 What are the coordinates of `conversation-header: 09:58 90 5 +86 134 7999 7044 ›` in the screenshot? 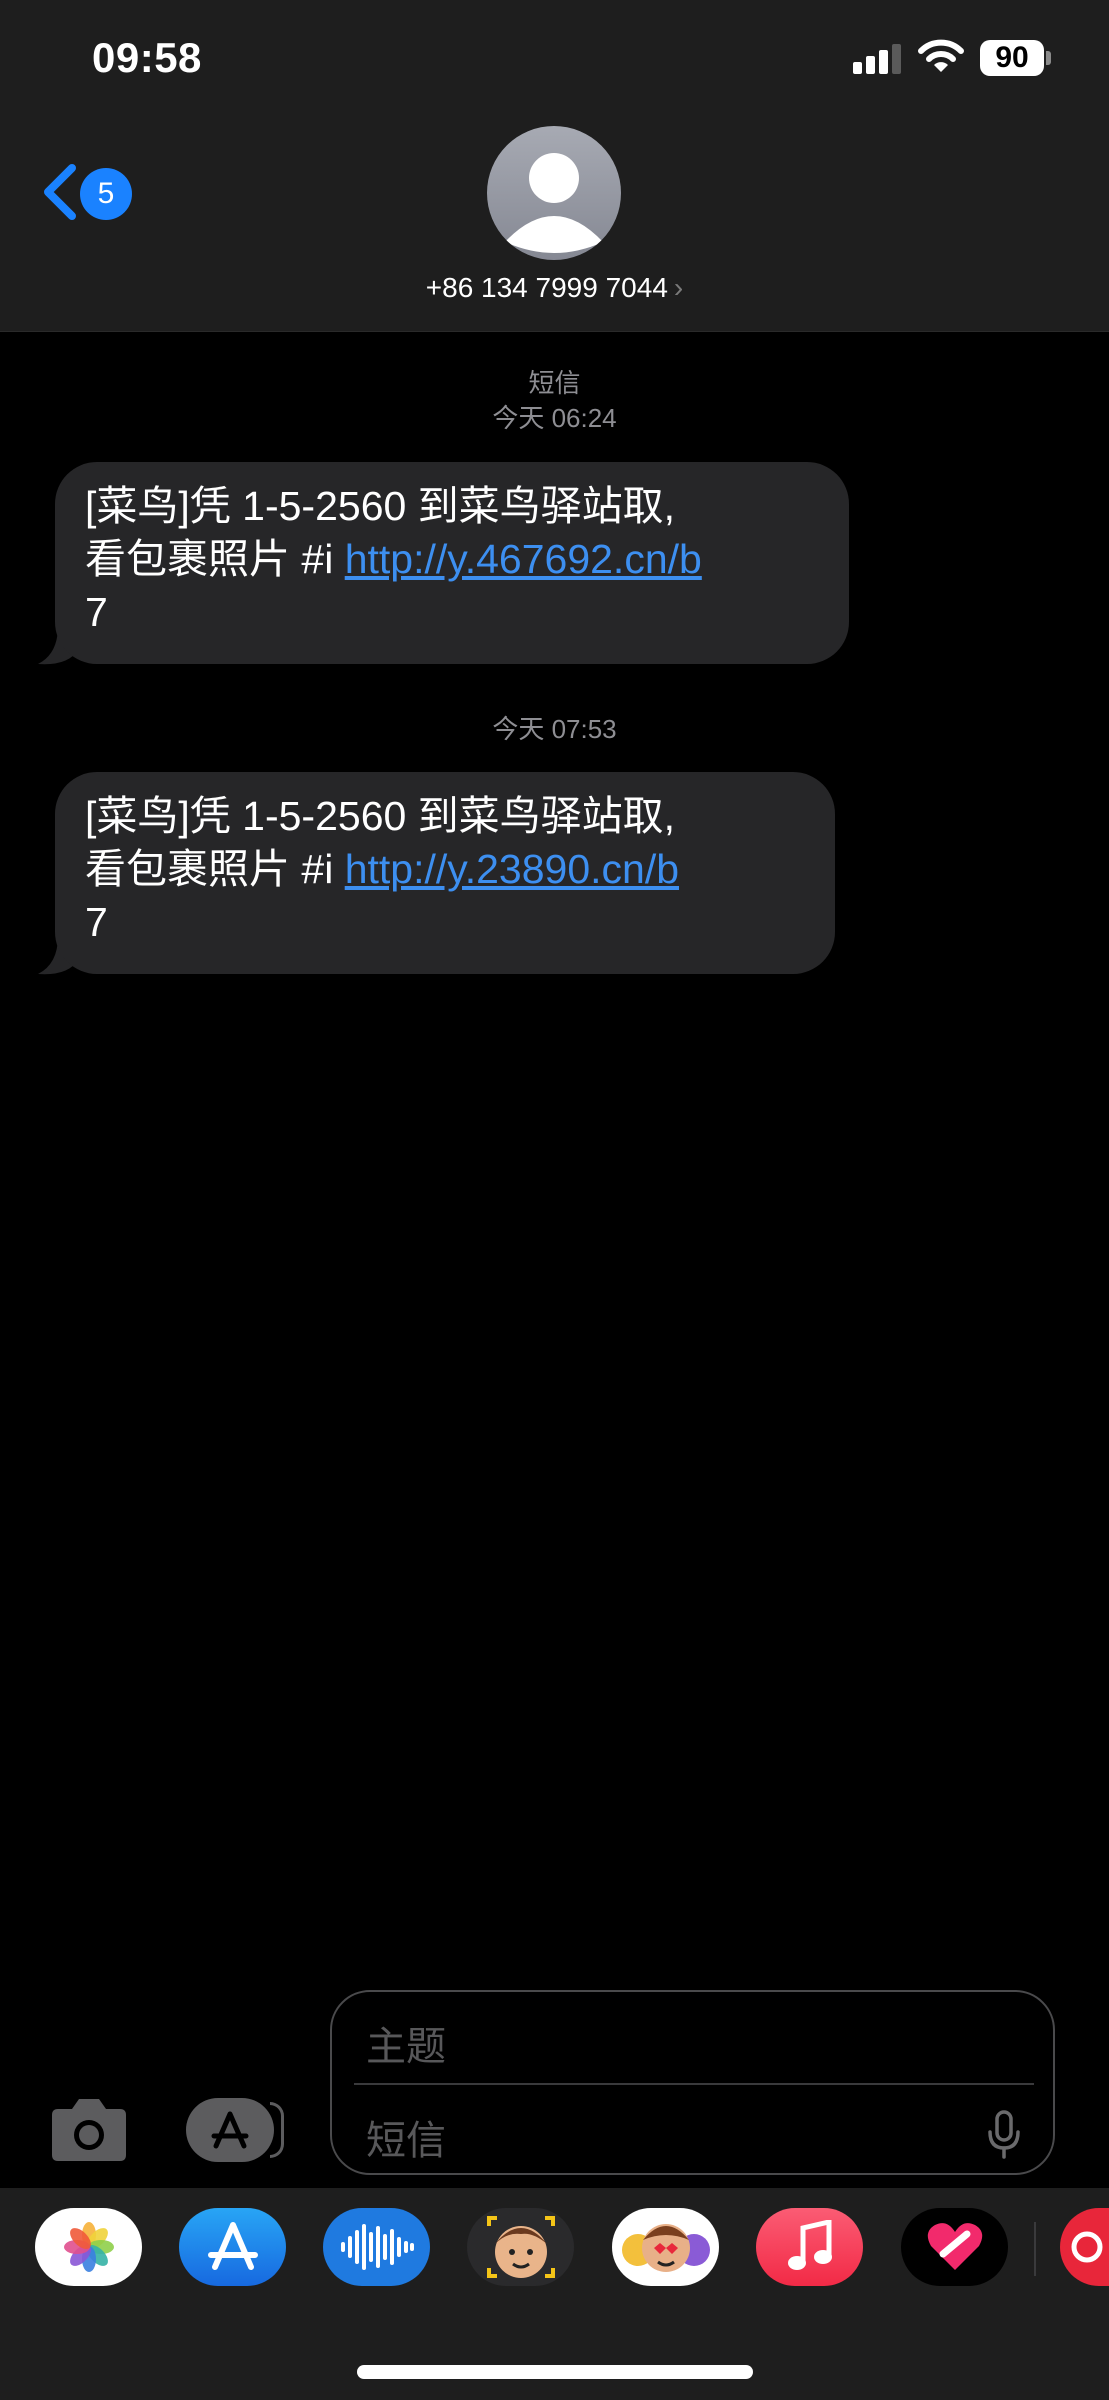 It's located at (554, 166).